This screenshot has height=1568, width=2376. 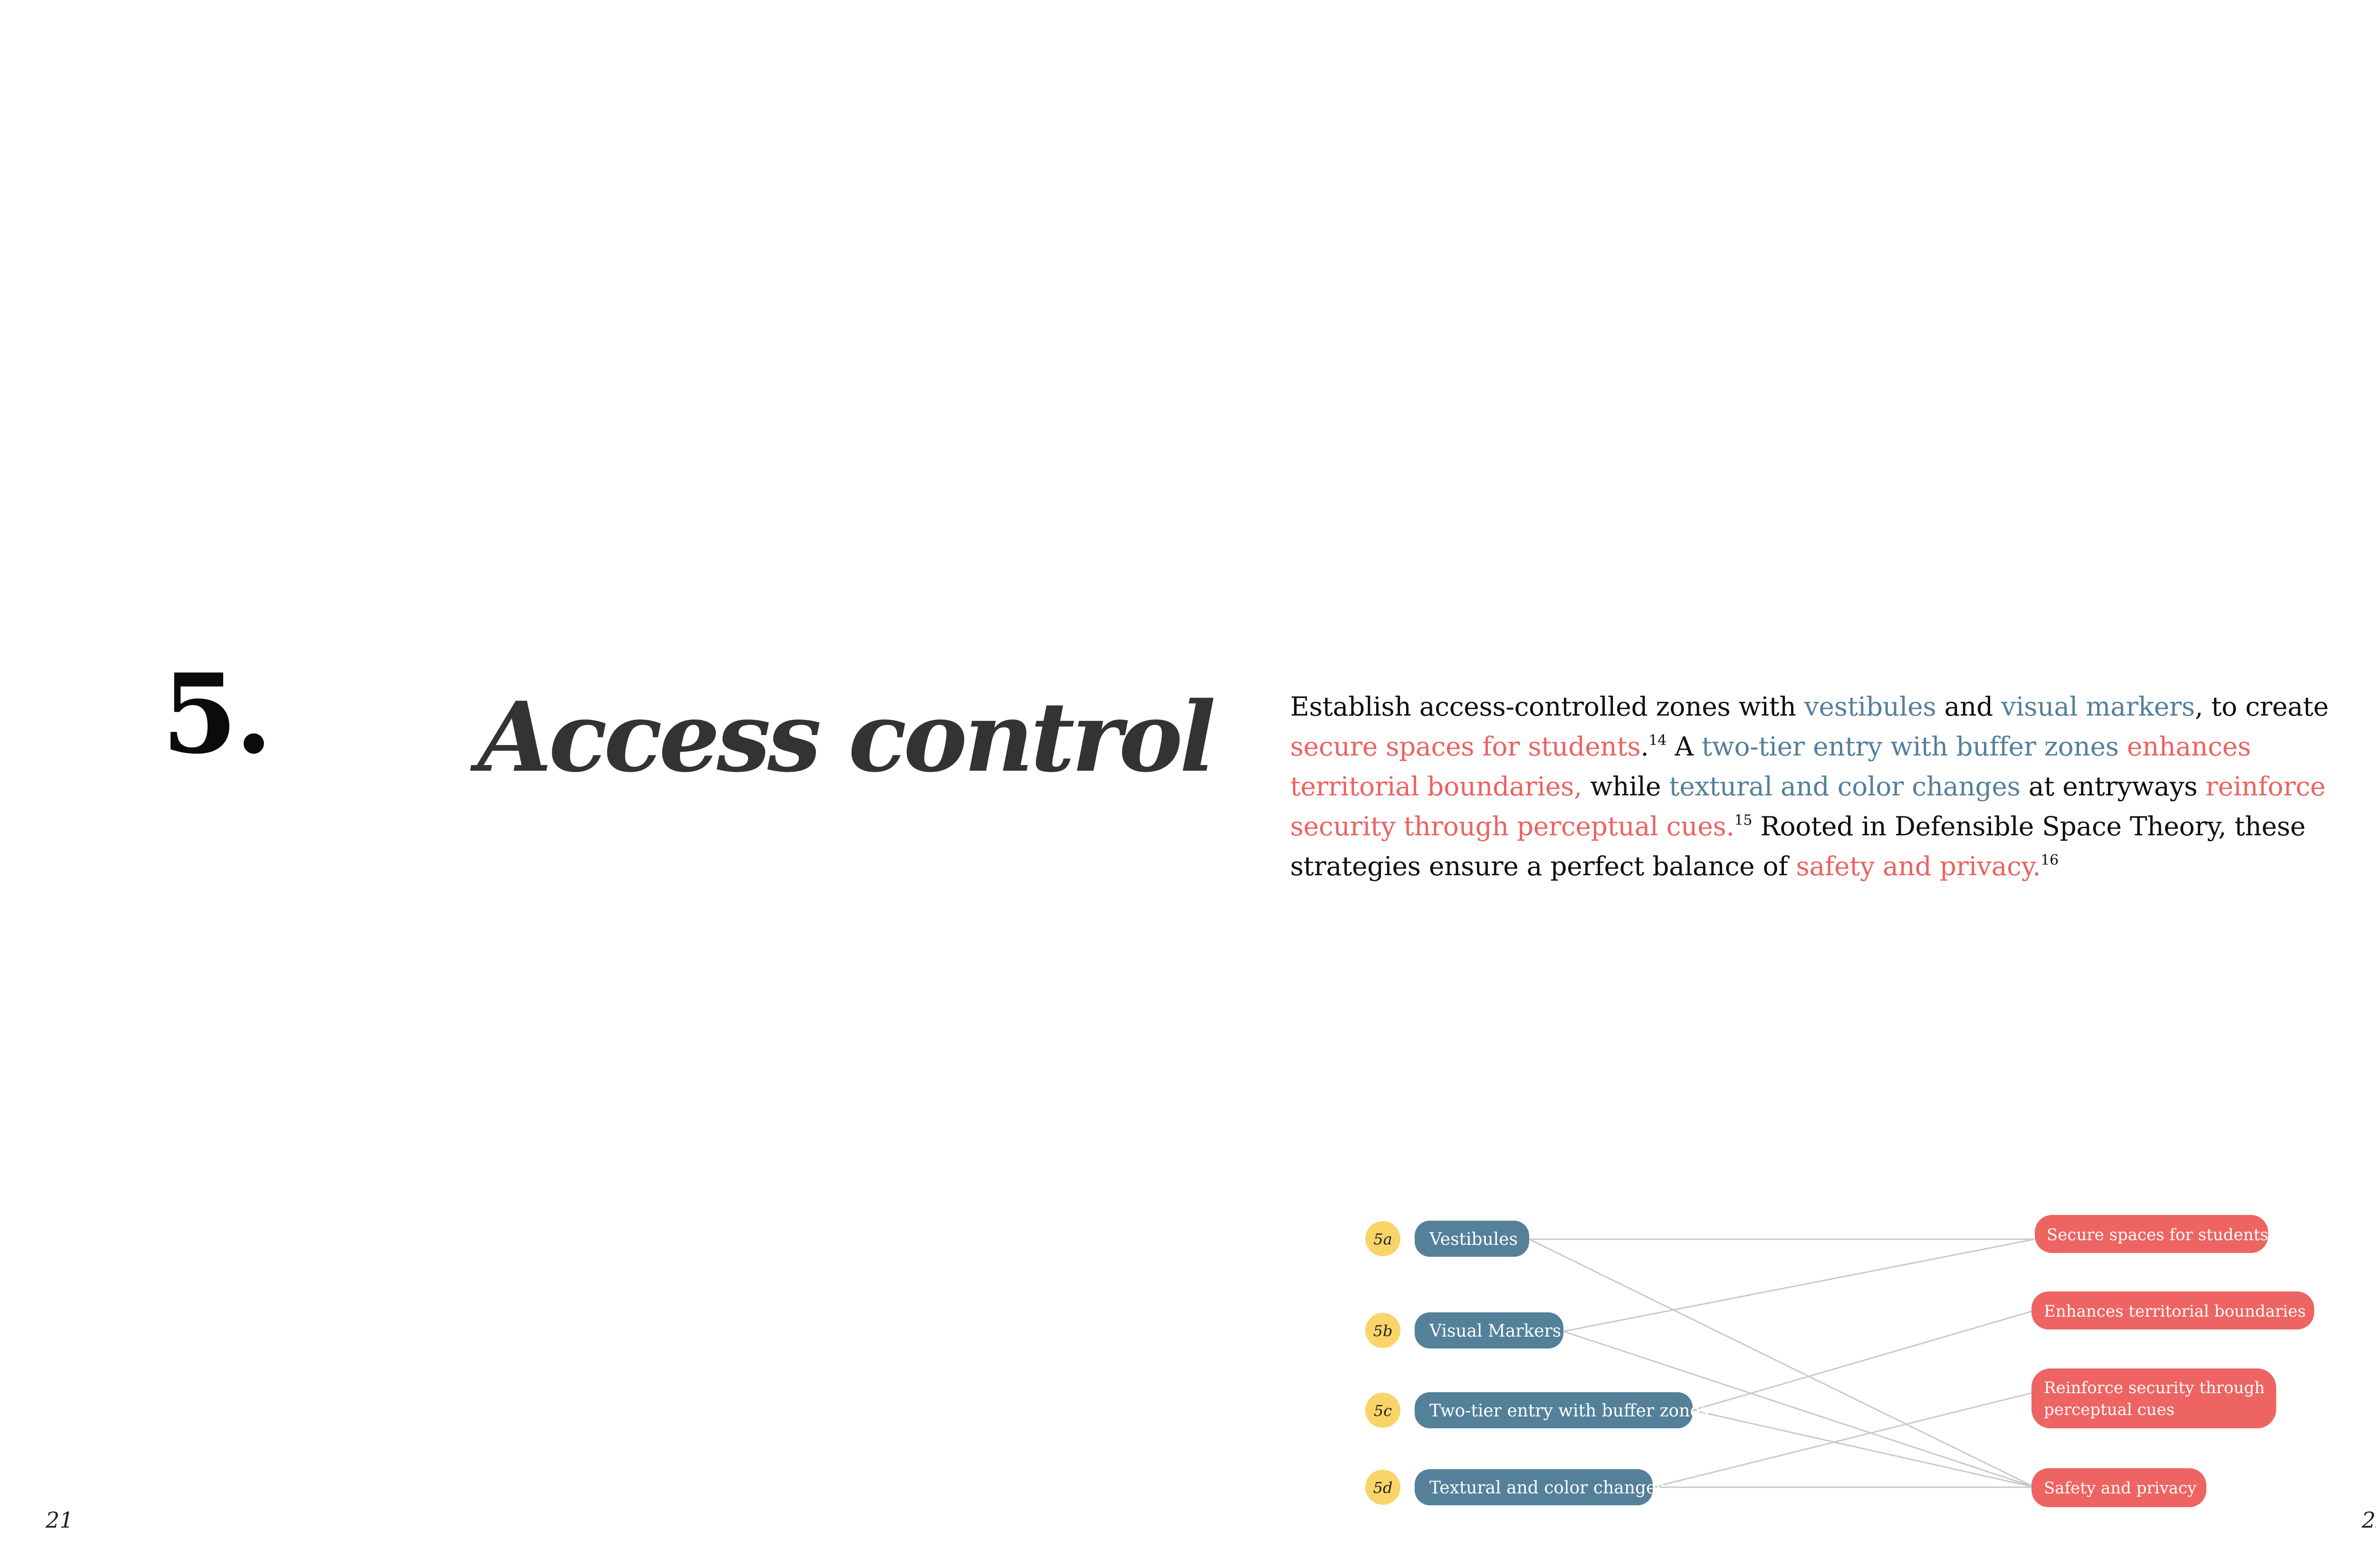 I want to click on connector-5d-reinforce, so click(x=1843, y=1440).